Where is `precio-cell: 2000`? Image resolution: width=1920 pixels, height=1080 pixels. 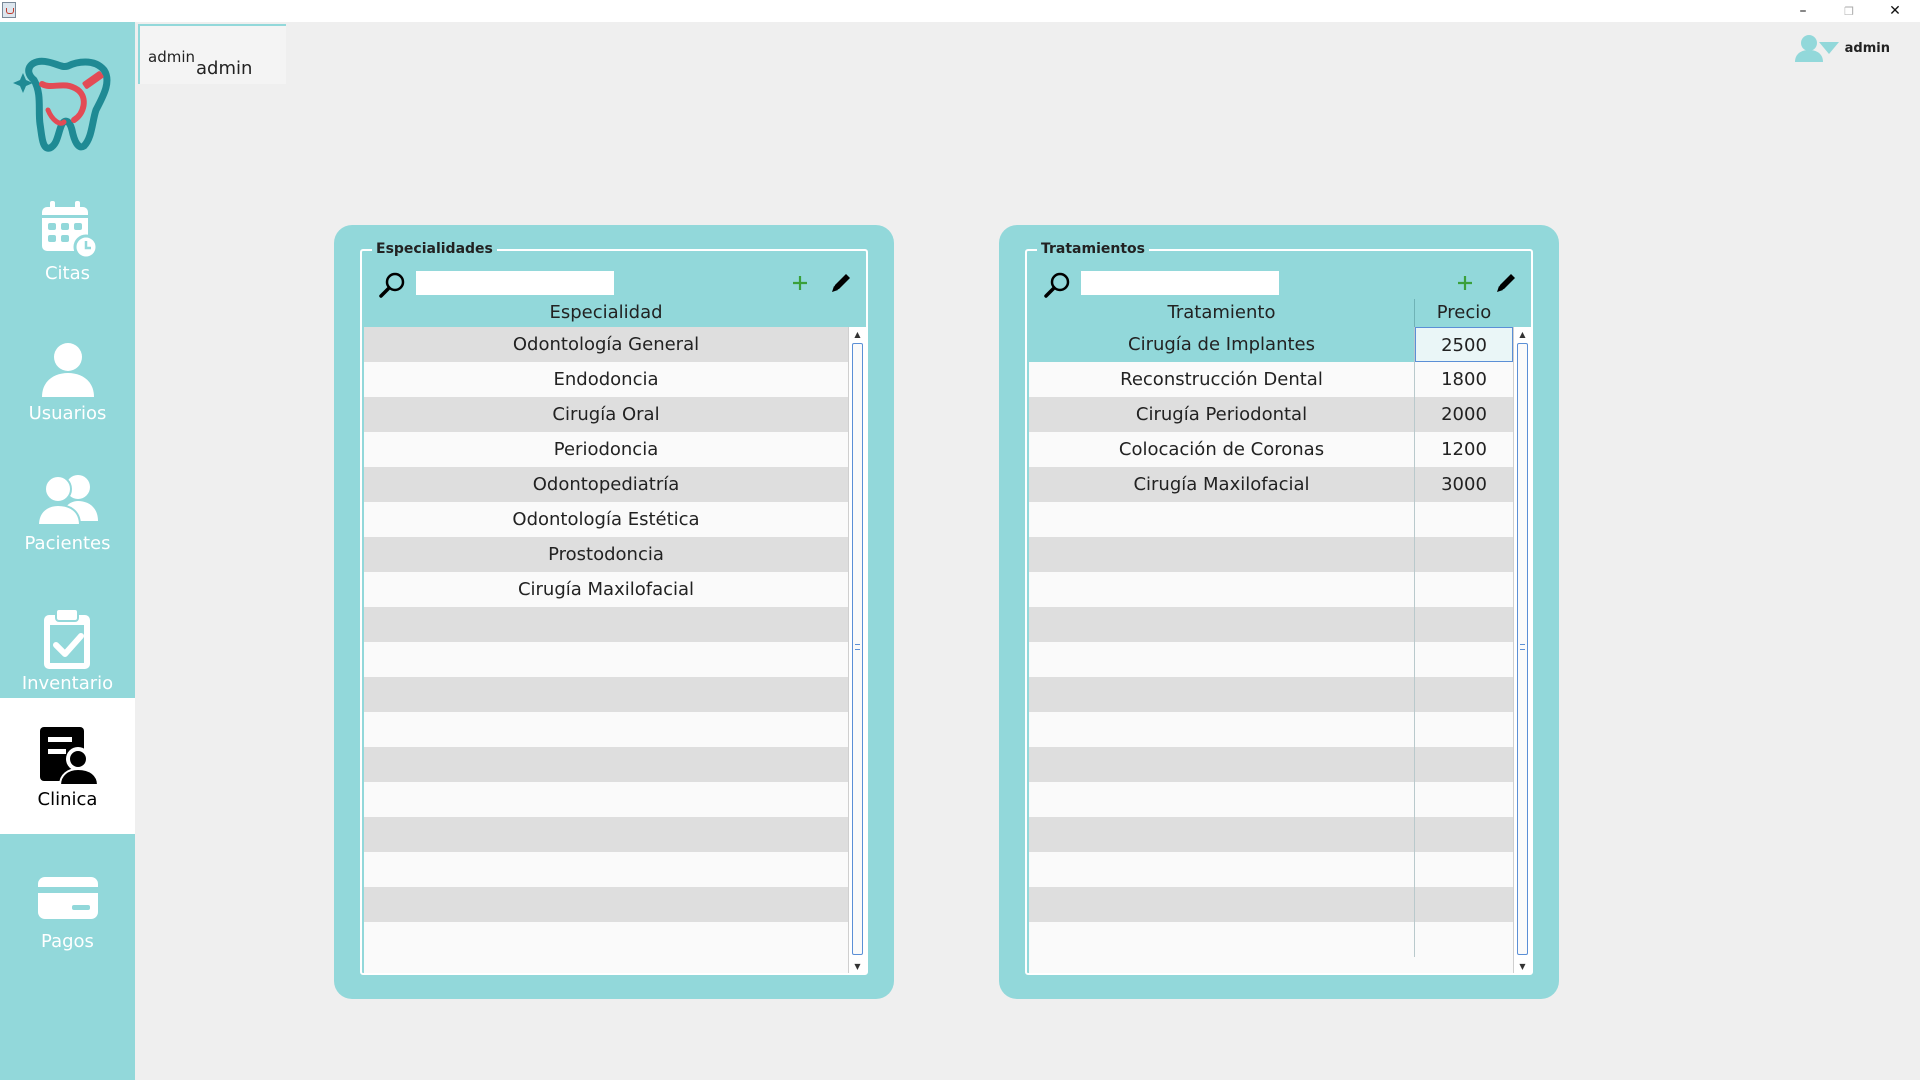
precio-cell: 2000 is located at coordinates (1464, 414).